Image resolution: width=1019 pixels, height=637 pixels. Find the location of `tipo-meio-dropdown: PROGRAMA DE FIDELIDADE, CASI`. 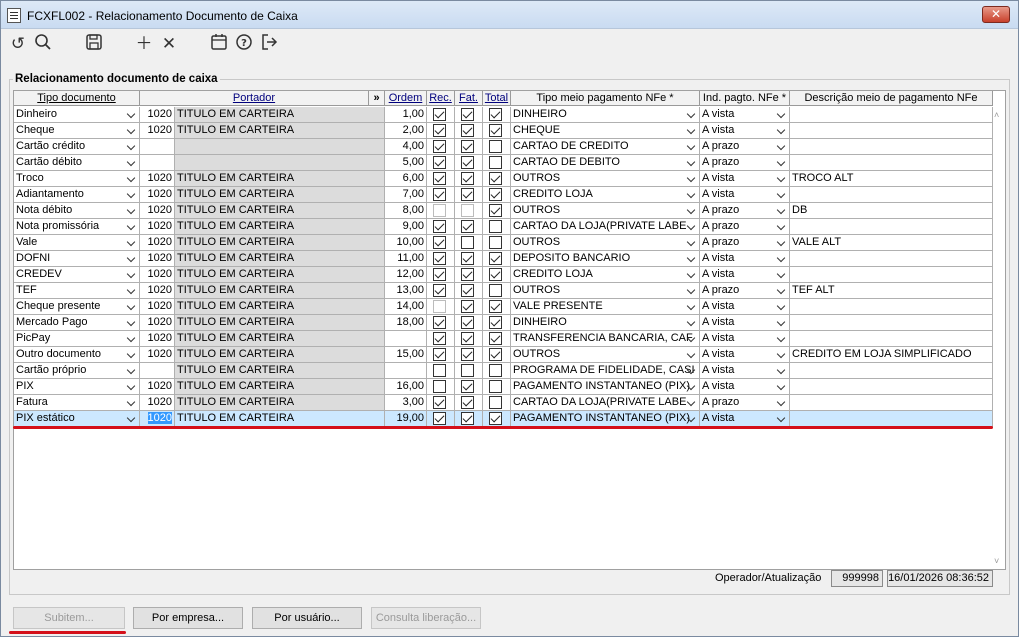

tipo-meio-dropdown: PROGRAMA DE FIDELIDADE, CASI is located at coordinates (605, 371).